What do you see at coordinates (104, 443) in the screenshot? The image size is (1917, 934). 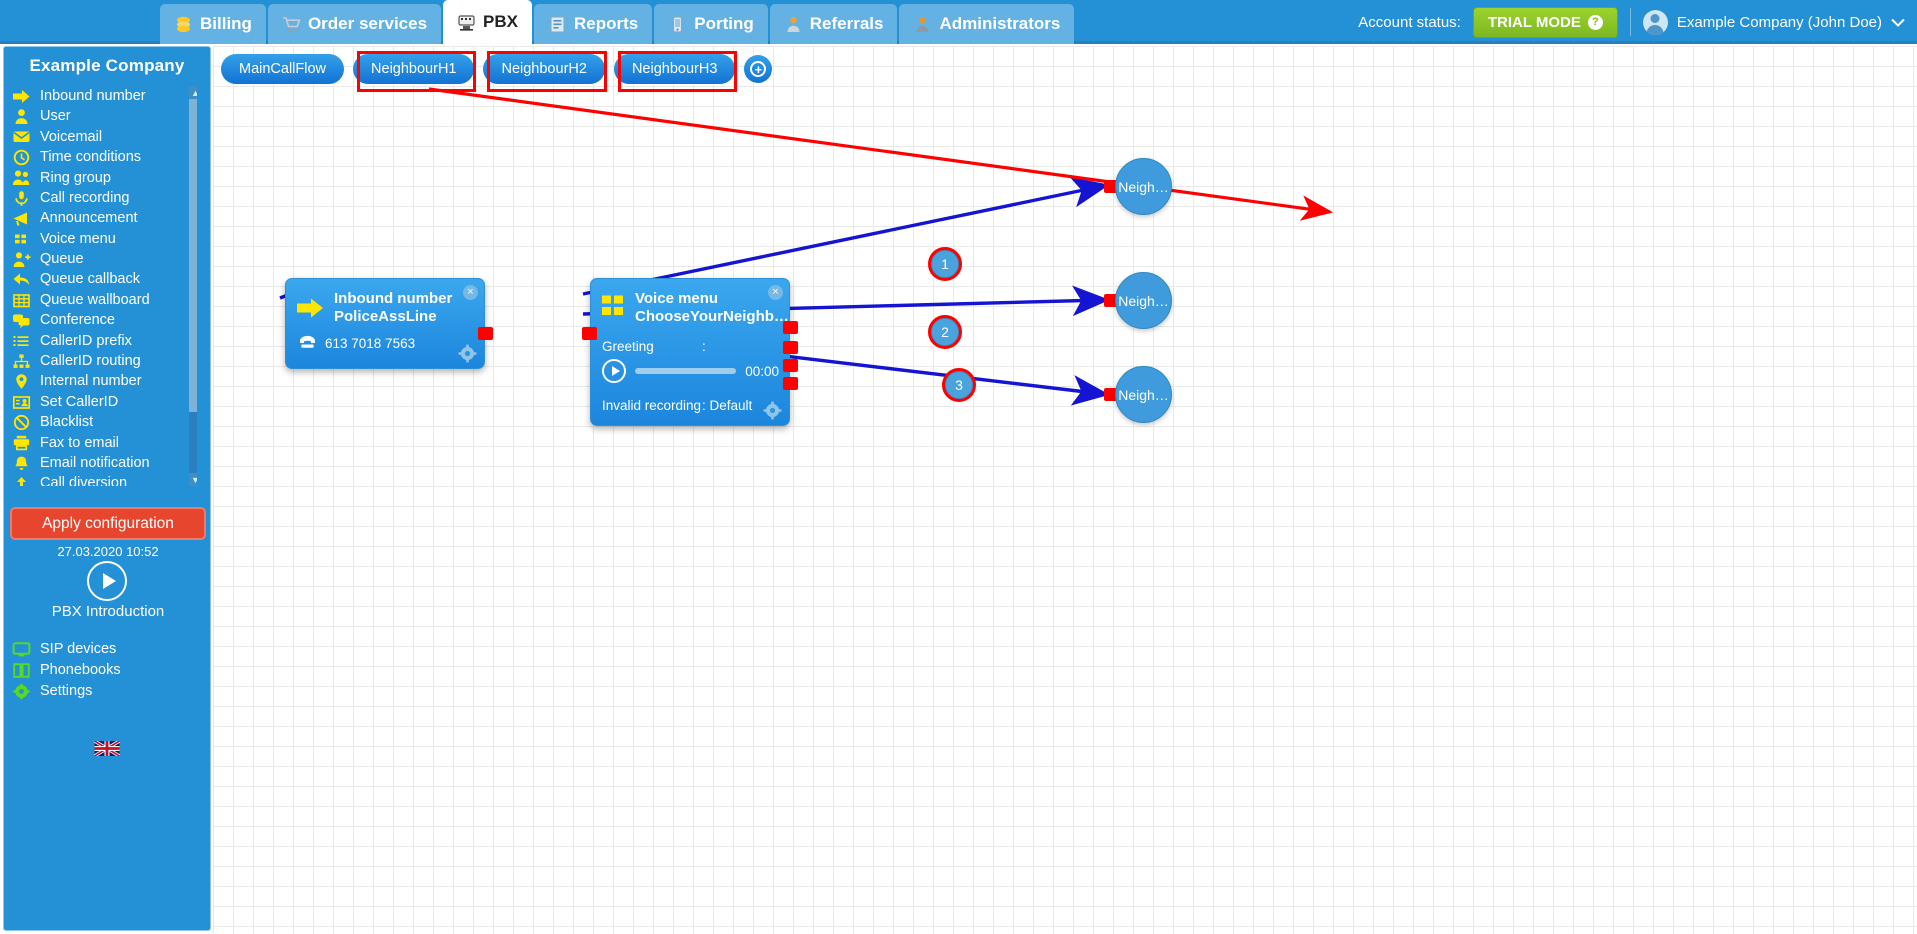 I see `sidebar-item-fax-to-email: Fax to email` at bounding box center [104, 443].